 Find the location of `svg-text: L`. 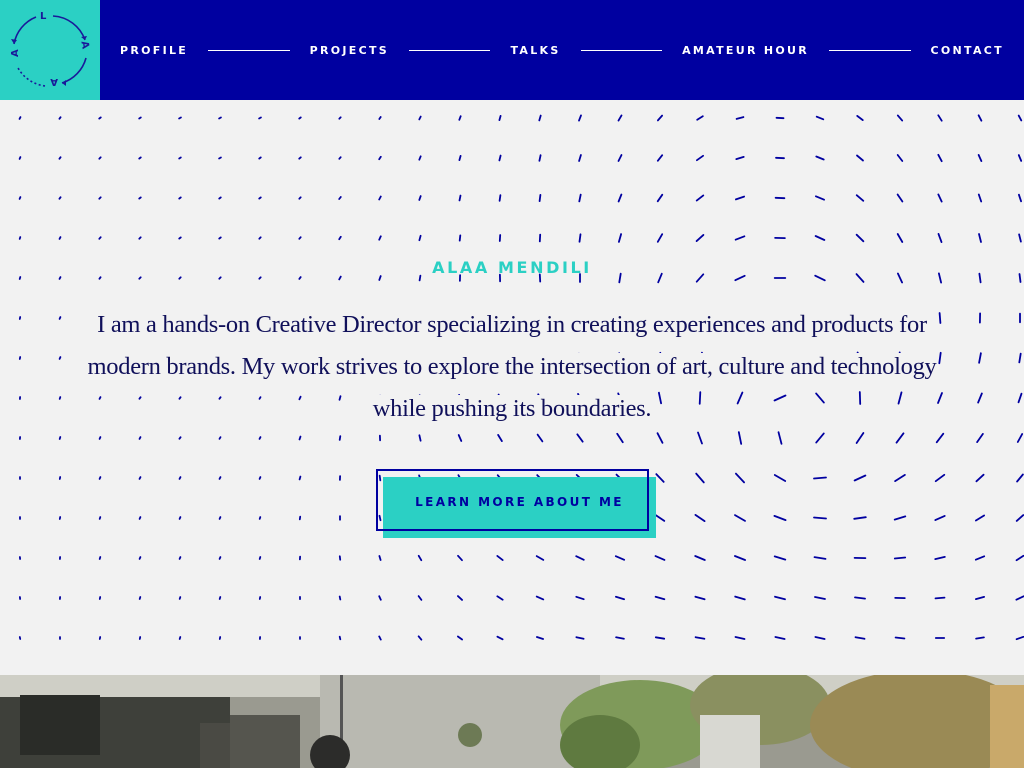

svg-text: L is located at coordinates (43, 16).